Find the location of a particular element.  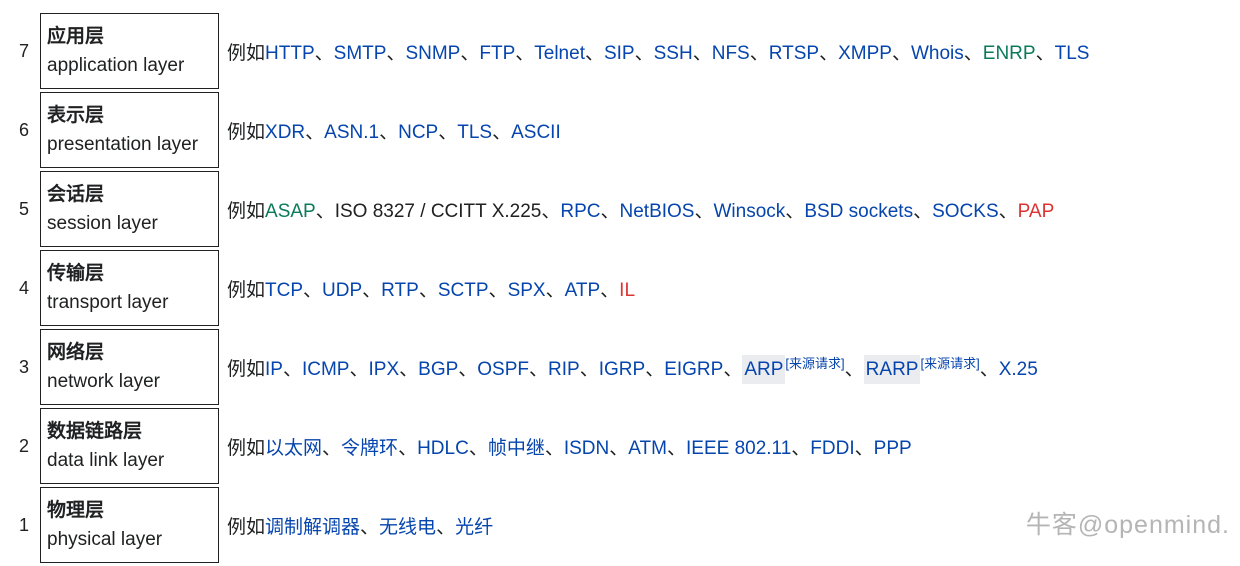

protocol-link: ASCII is located at coordinates (536, 132).